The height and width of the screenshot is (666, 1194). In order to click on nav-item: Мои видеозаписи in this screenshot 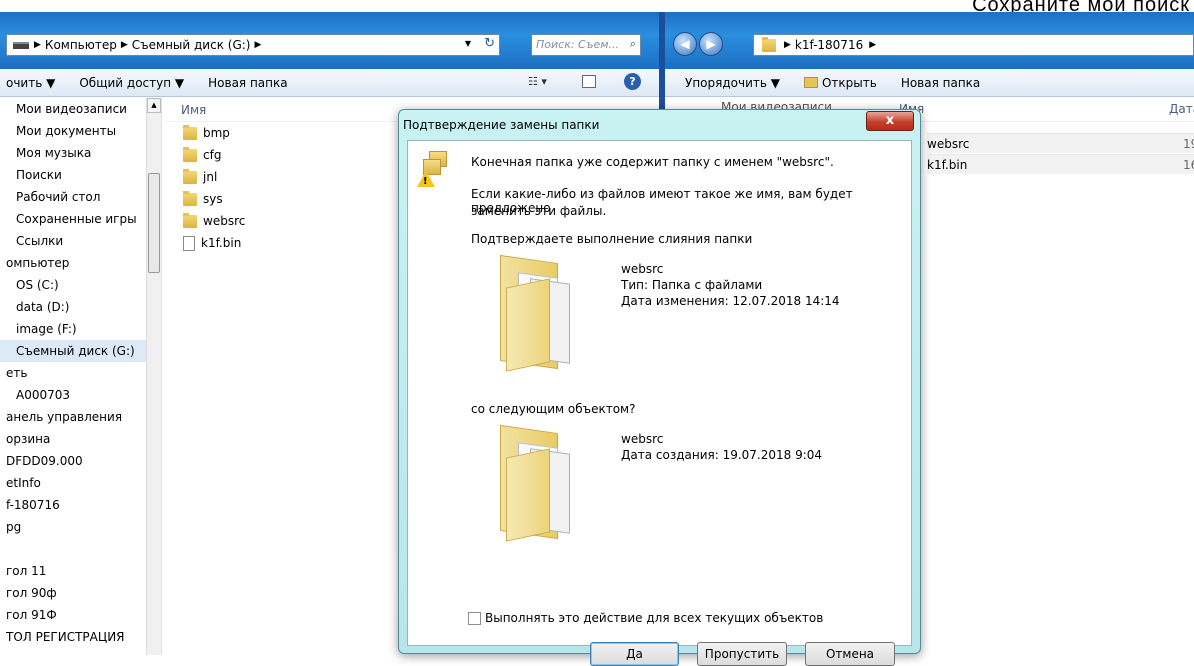, I will do `click(80, 109)`.